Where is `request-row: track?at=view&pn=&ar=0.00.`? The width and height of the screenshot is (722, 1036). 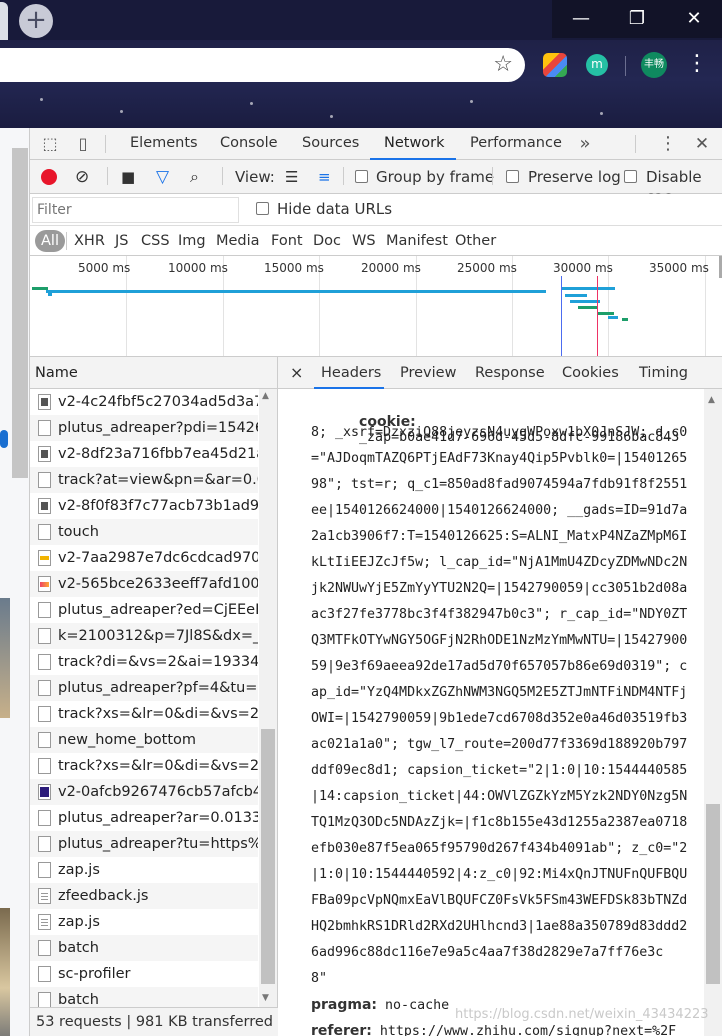
request-row: track?at=view&pn=&ar=0.00. is located at coordinates (144, 480).